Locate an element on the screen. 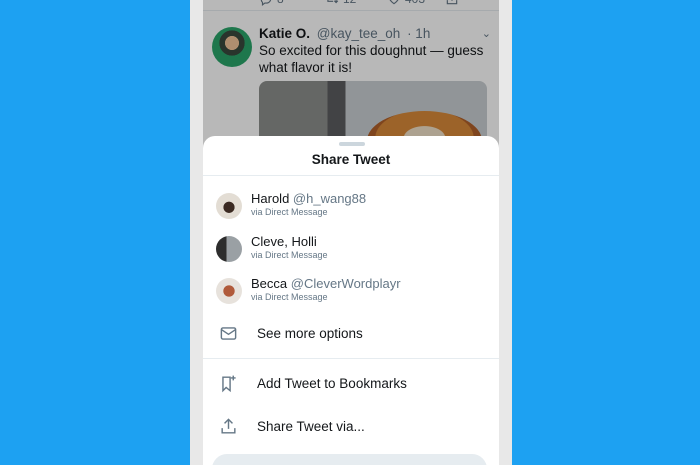 The height and width of the screenshot is (465, 700). envelope-icon is located at coordinates (228, 333).